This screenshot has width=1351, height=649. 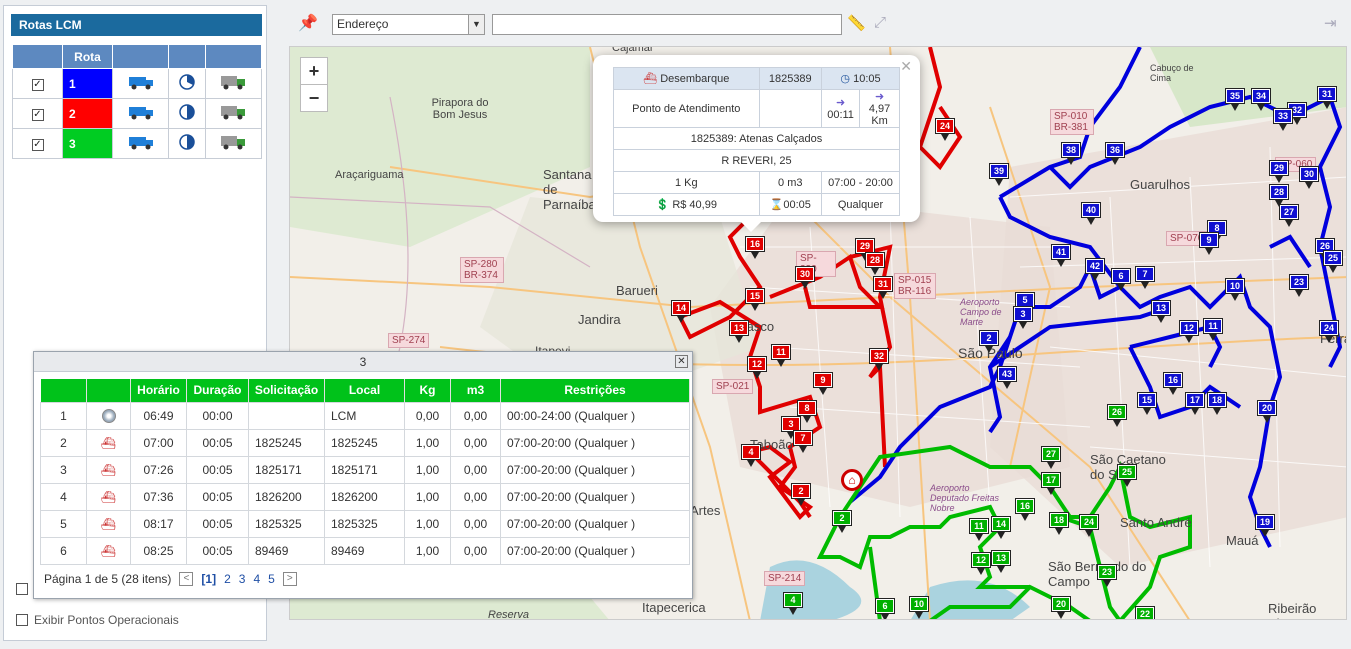 I want to click on stop-marker: 34, so click(x=1261, y=100).